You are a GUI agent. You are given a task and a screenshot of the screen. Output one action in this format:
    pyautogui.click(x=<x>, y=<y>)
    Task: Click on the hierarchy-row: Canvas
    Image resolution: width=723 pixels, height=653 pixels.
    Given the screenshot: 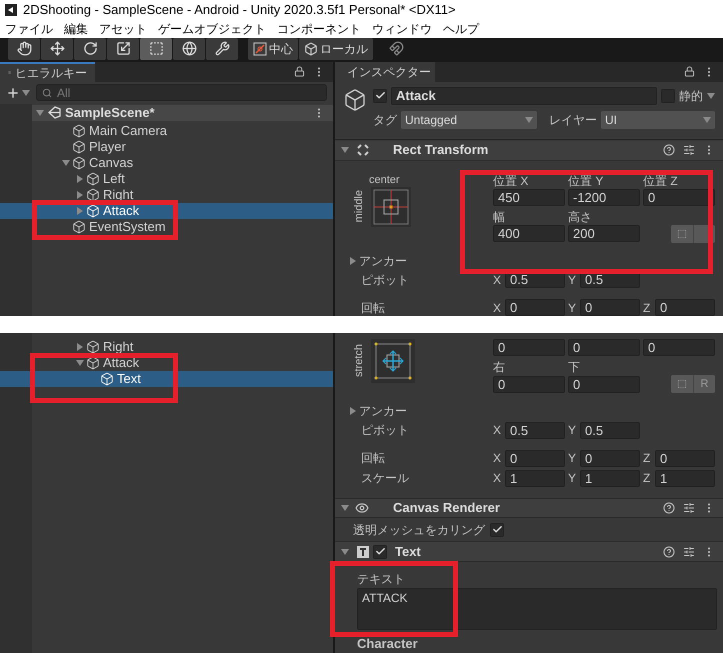 What is the action you would take?
    pyautogui.click(x=166, y=162)
    